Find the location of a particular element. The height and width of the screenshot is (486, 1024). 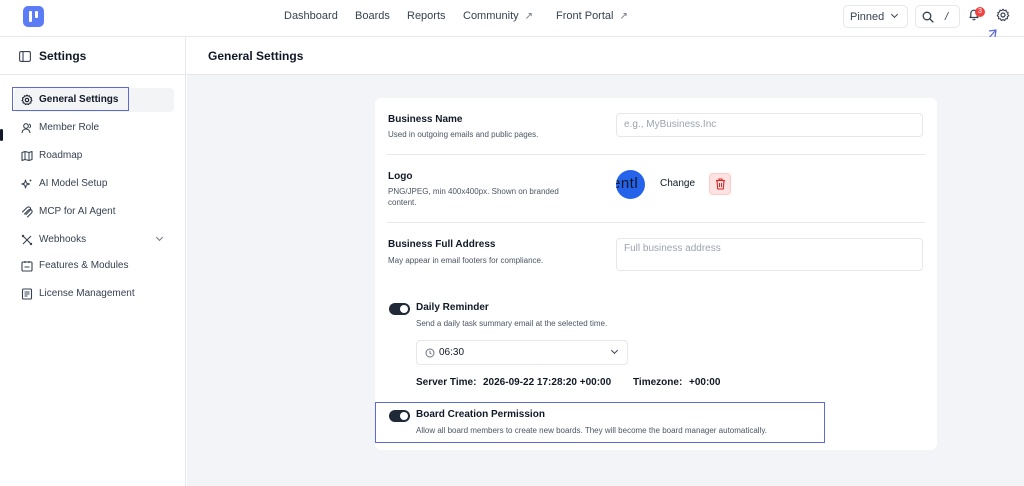

page-title: General Settings is located at coordinates (256, 56).